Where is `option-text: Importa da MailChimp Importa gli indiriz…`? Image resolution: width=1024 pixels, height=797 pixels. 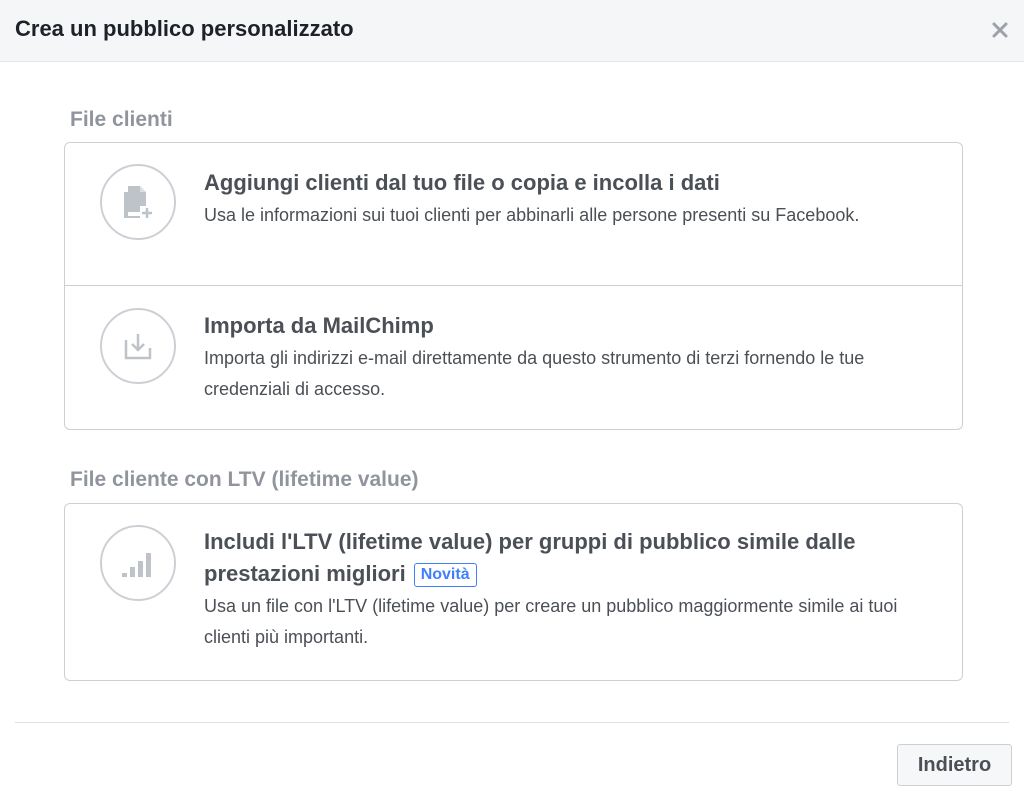 option-text: Importa da MailChimp Importa gli indiriz… is located at coordinates (573, 357).